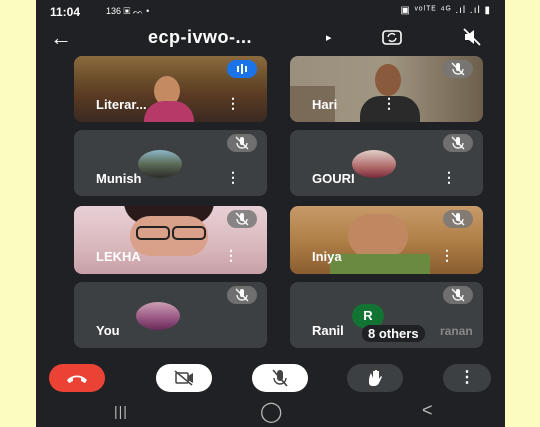 This screenshot has width=540, height=427. I want to click on raise-hand-button, so click(375, 378).